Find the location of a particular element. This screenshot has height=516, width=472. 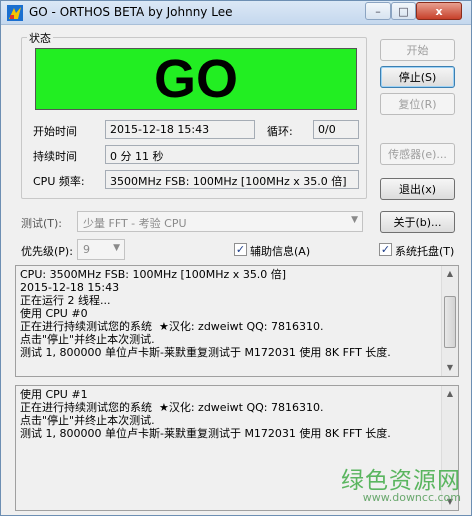

loop-field: 0/0 is located at coordinates (336, 129).